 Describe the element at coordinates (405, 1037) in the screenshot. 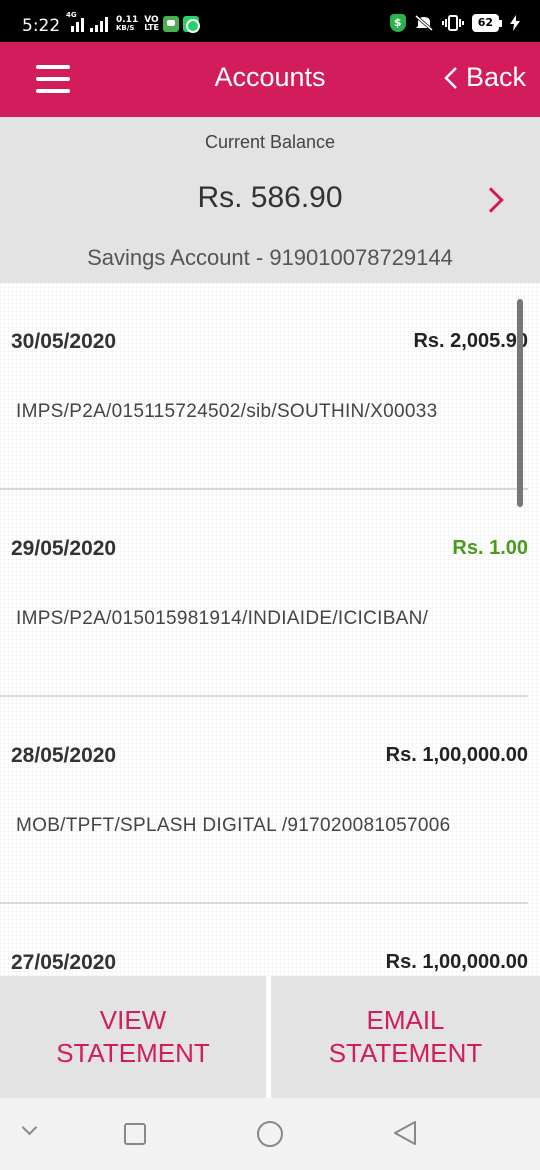

I see `email-statement-button: EMAIL STATEMENT` at that location.